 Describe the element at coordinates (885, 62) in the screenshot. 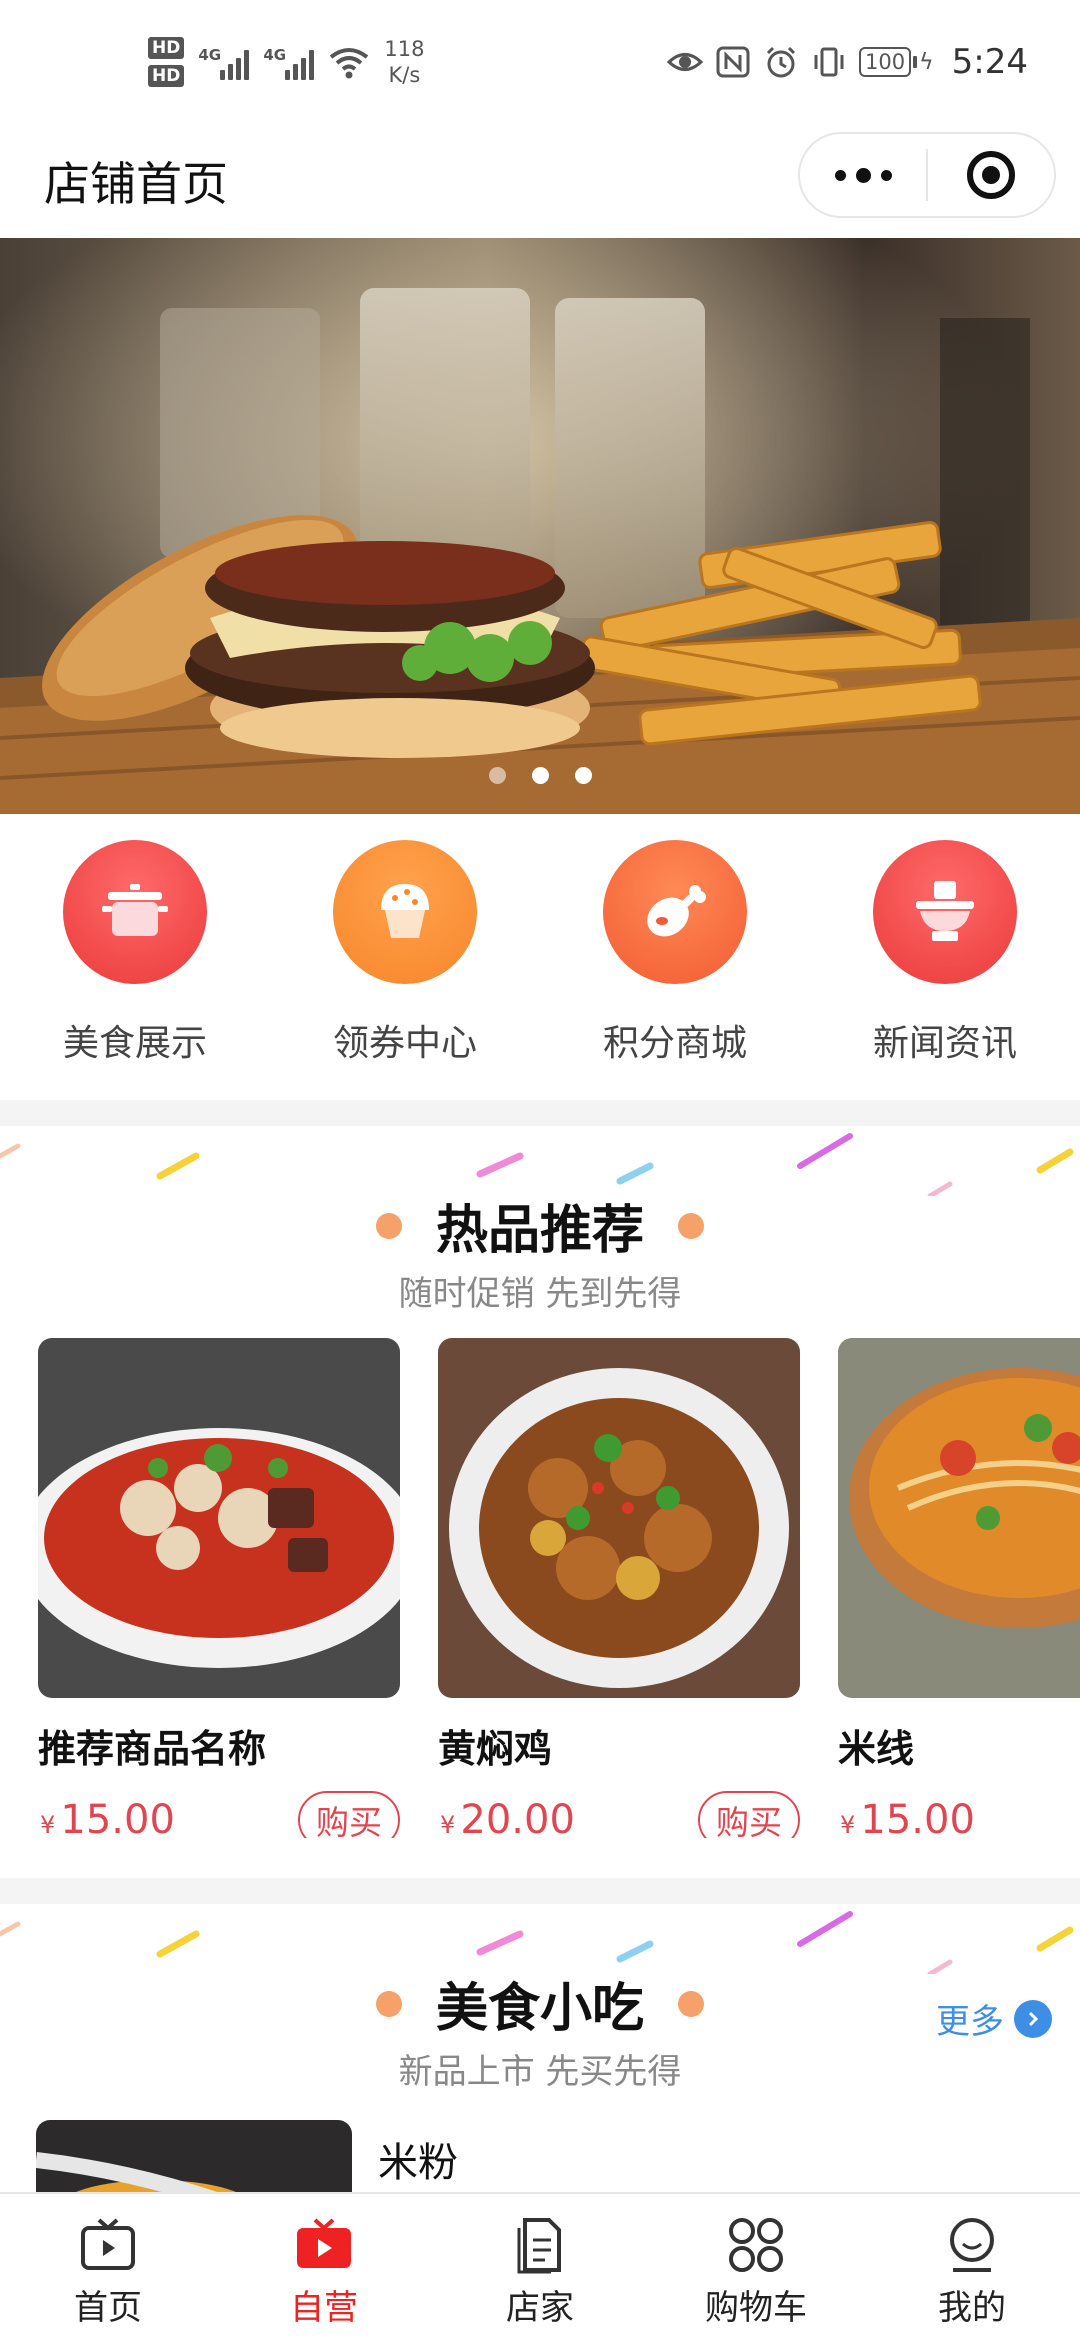

I see `battery-level: 100` at that location.